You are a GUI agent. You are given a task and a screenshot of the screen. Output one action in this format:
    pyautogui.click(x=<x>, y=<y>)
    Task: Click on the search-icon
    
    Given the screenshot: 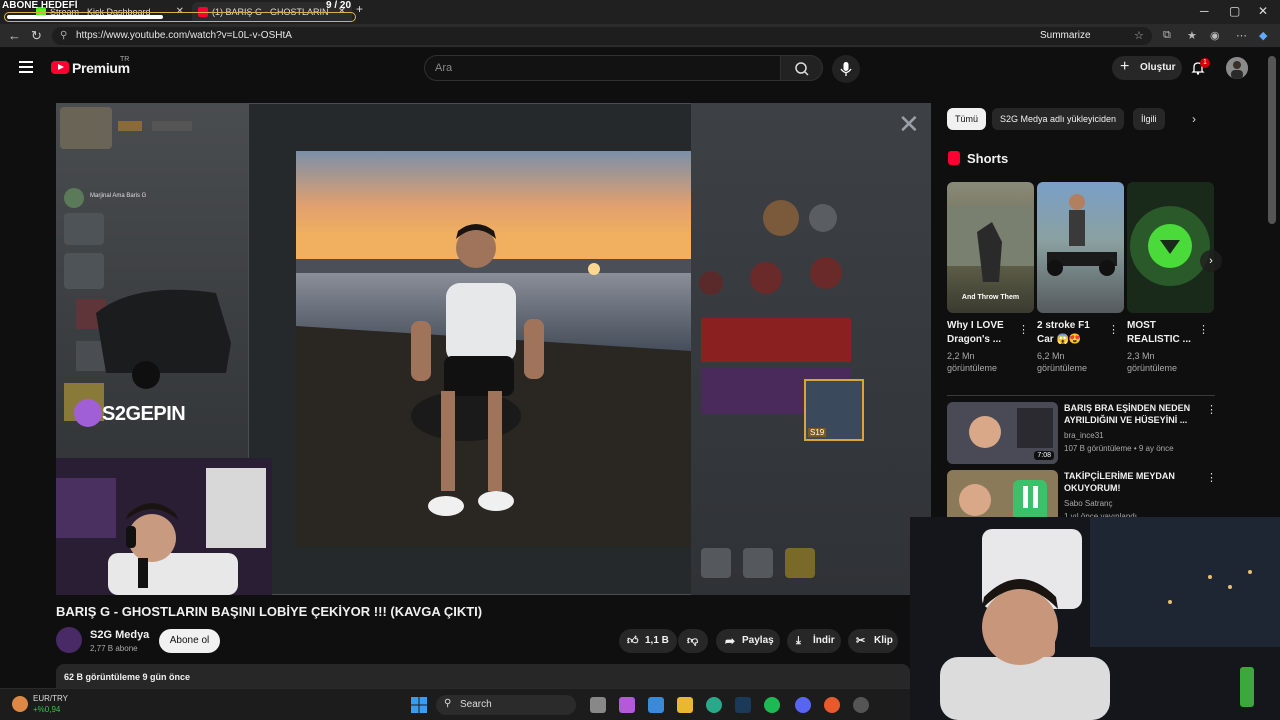 What is the action you would take?
    pyautogui.click(x=802, y=69)
    